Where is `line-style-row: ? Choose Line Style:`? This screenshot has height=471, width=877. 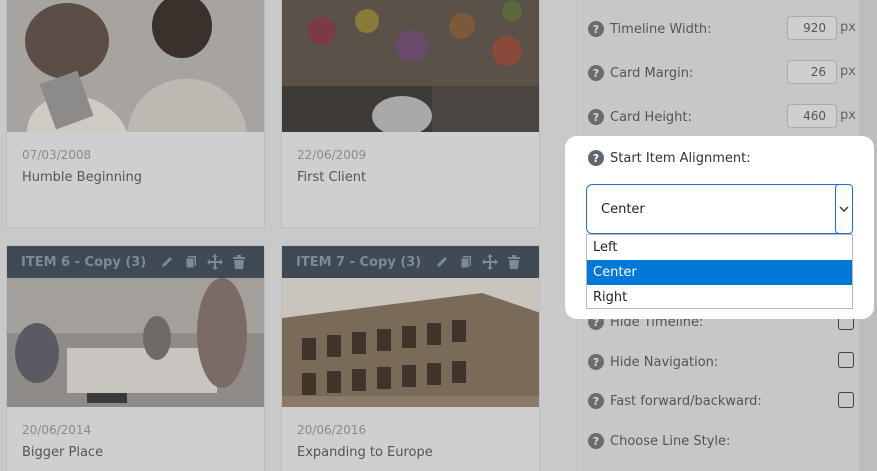 line-style-row: ? Choose Line Style: is located at coordinates (659, 441).